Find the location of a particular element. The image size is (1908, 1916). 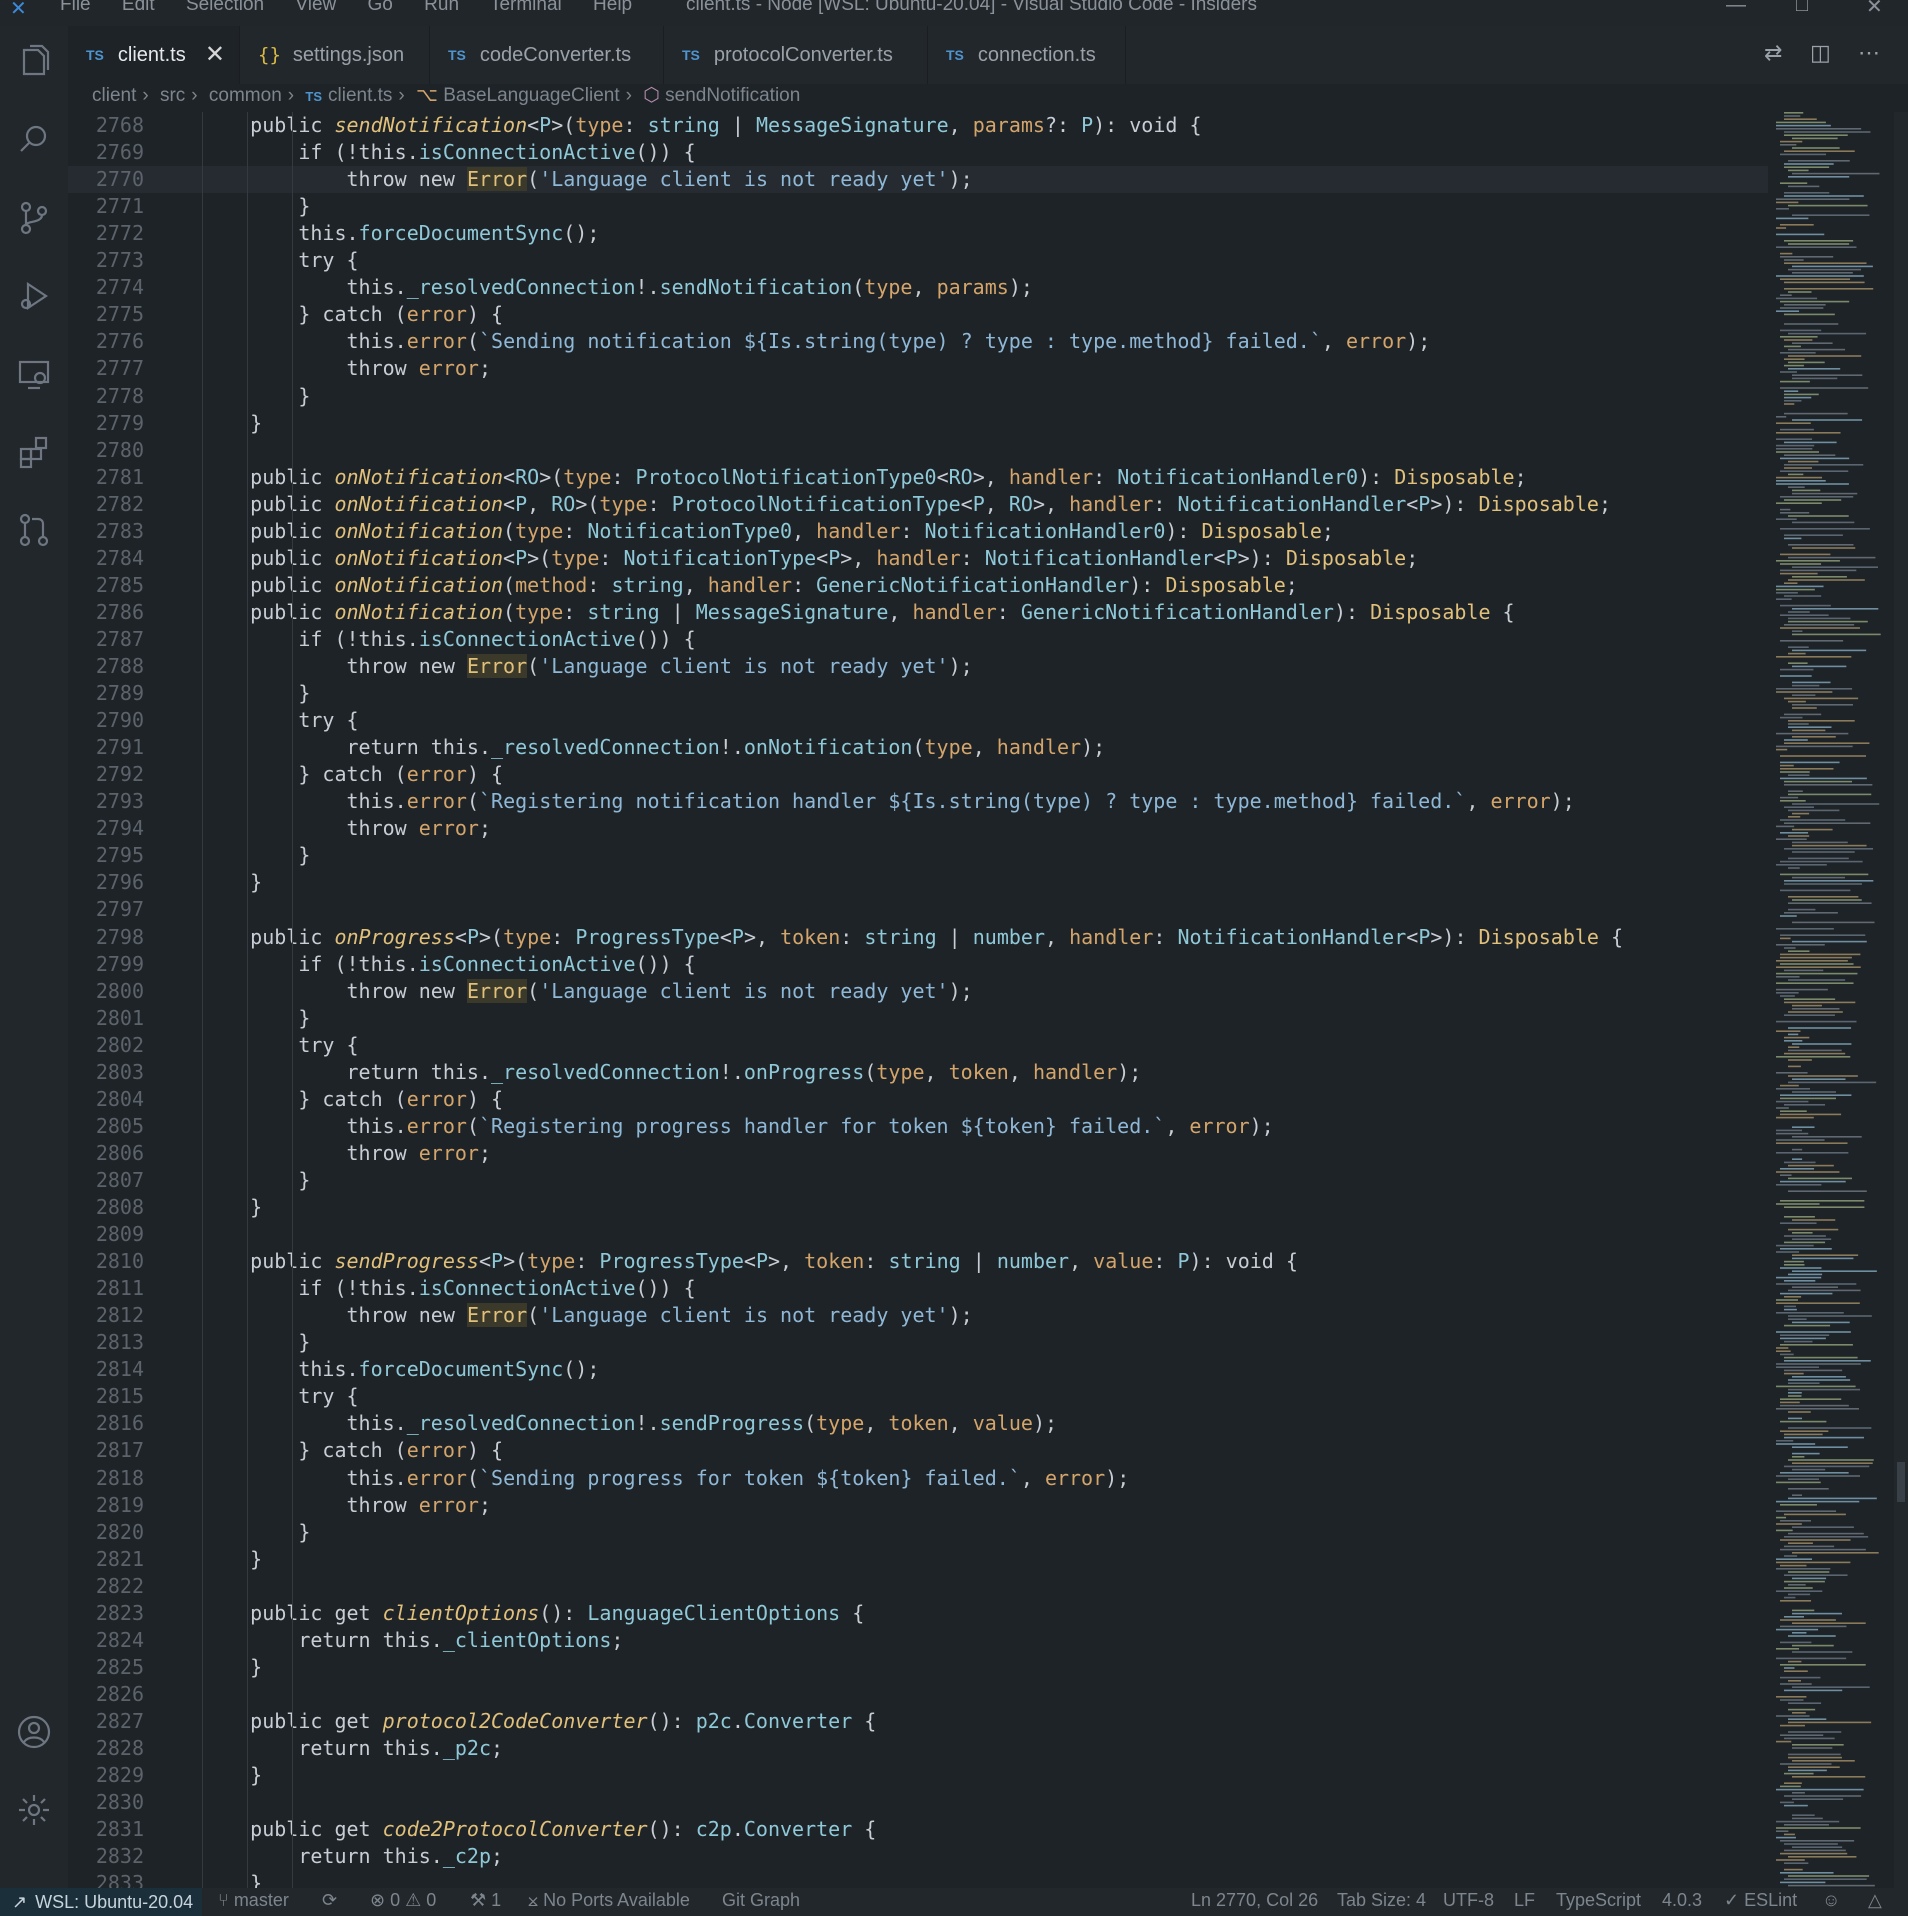

workers-indicator: ⚒ 1 is located at coordinates (485, 1900).